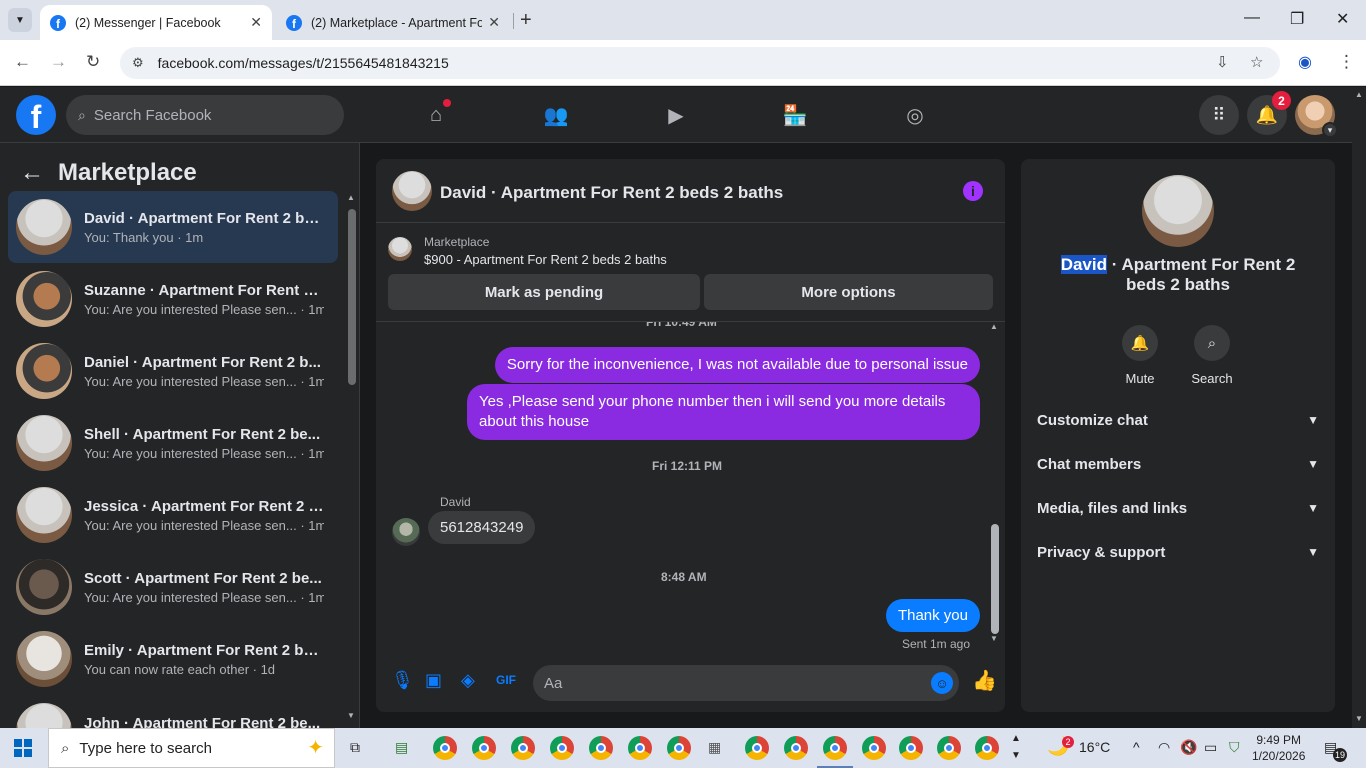  Describe the element at coordinates (351, 459) in the screenshot. I see `sidebar-scrollbar: ▲ ▼` at that location.